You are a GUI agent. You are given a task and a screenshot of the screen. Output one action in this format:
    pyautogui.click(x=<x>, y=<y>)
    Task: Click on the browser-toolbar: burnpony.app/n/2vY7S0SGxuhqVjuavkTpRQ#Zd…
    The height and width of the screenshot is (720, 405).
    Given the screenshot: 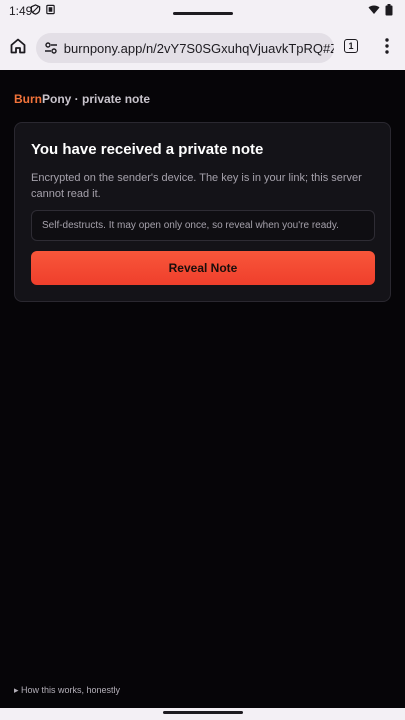 What is the action you would take?
    pyautogui.click(x=202, y=46)
    